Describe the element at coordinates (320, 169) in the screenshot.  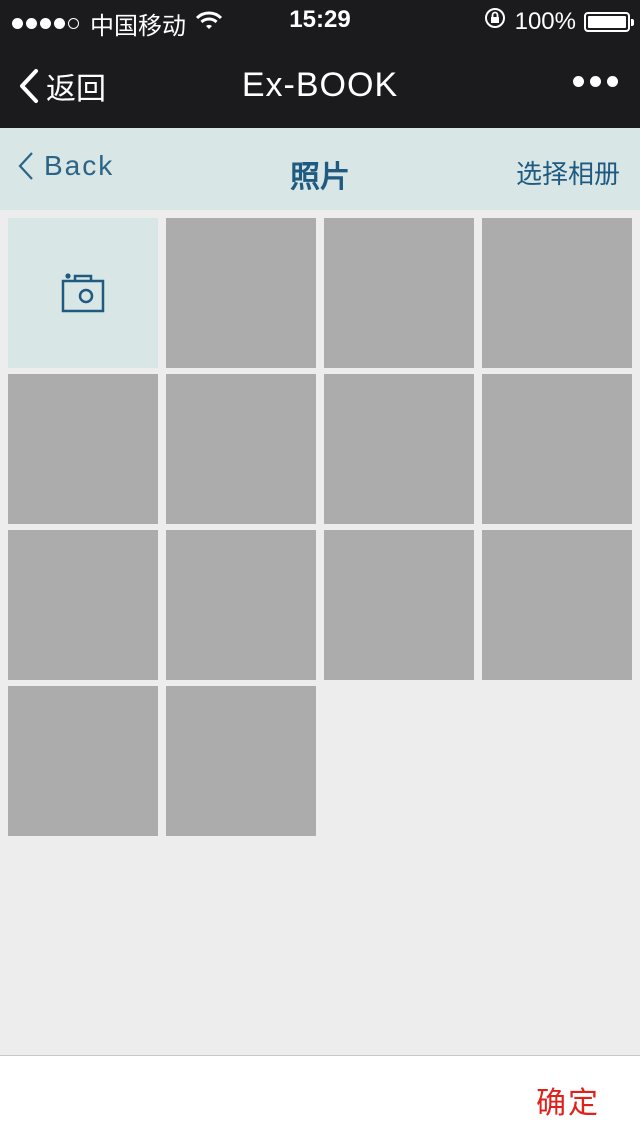
I see `photo-header-bar: Back 照片 选择相册` at that location.